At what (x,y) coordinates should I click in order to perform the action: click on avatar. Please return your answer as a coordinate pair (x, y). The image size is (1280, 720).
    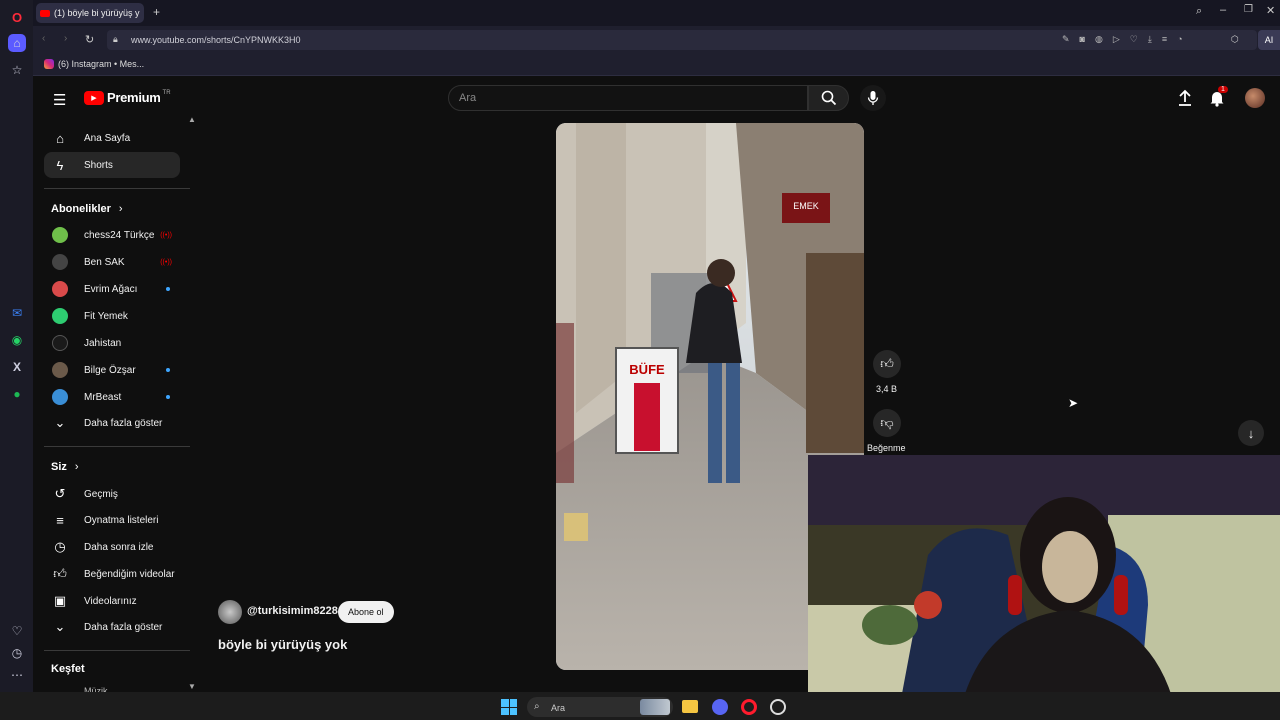
    Looking at the image, I should click on (1255, 98).